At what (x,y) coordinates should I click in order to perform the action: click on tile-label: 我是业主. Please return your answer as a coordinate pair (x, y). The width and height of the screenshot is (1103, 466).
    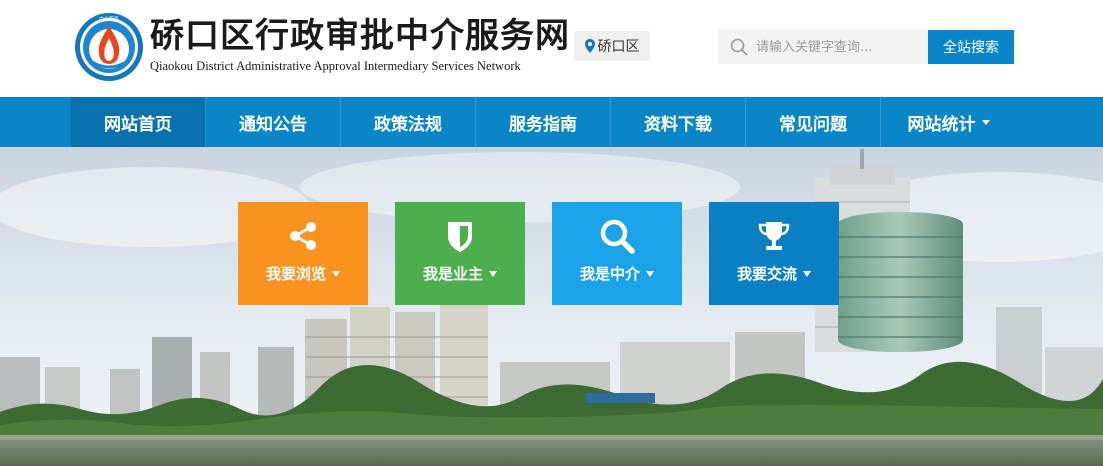
    Looking at the image, I should click on (452, 274).